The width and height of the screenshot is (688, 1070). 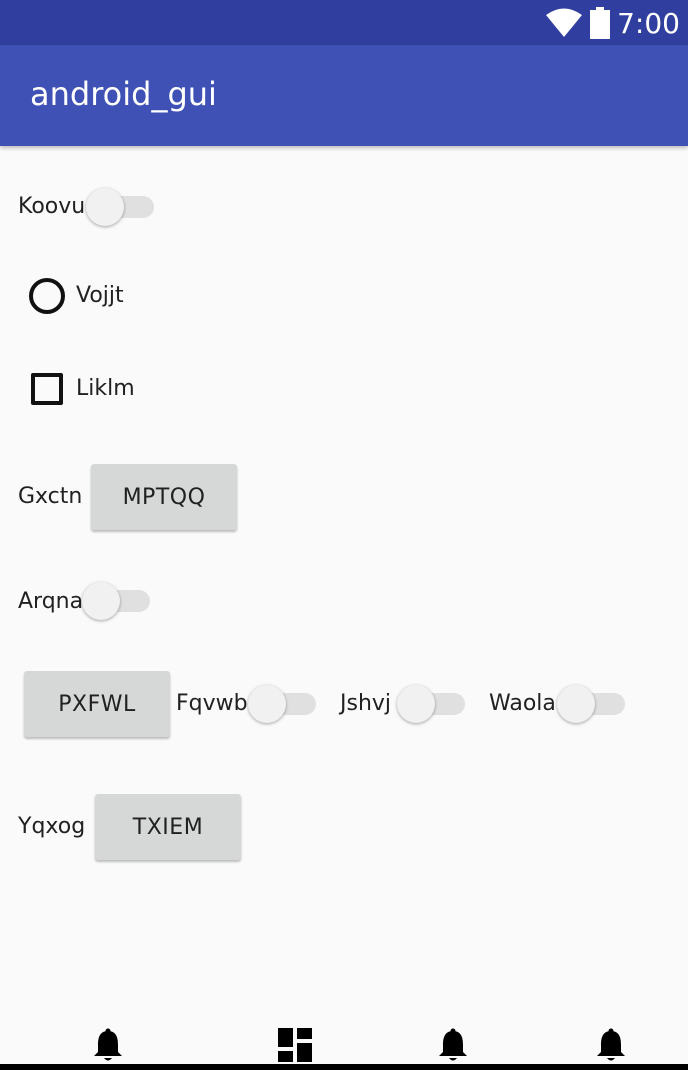 What do you see at coordinates (522, 703) in the screenshot?
I see `waola-label: Waola` at bounding box center [522, 703].